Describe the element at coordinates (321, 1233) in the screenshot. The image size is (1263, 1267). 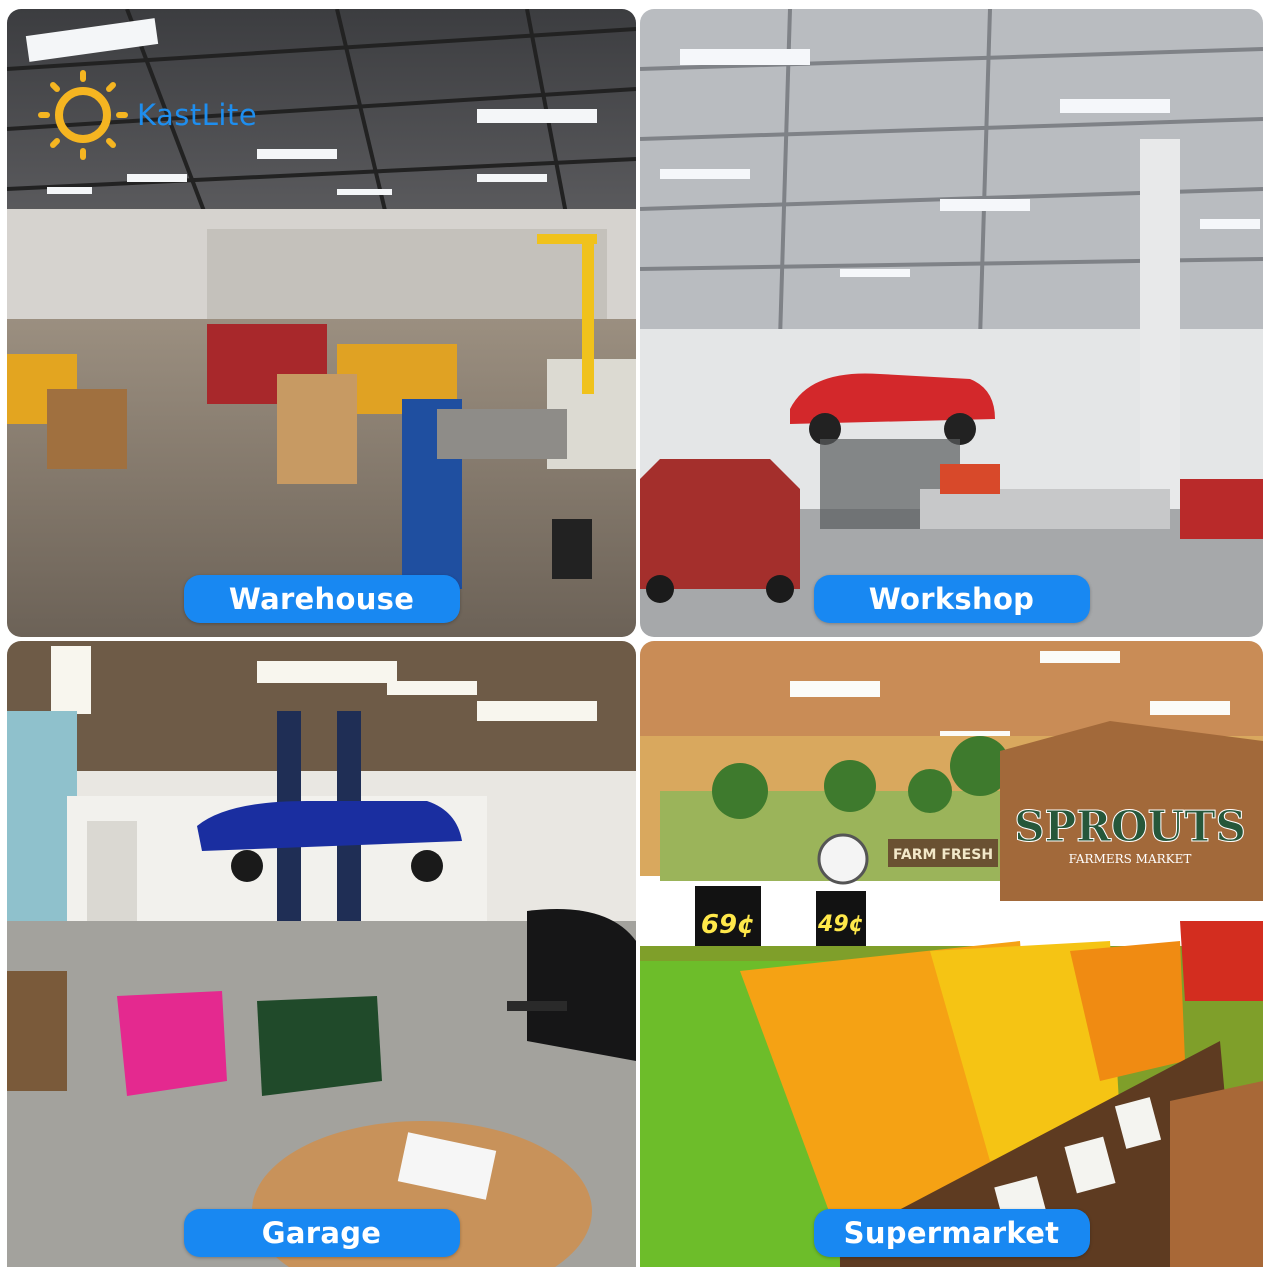
I see `garage-label: Garage` at that location.